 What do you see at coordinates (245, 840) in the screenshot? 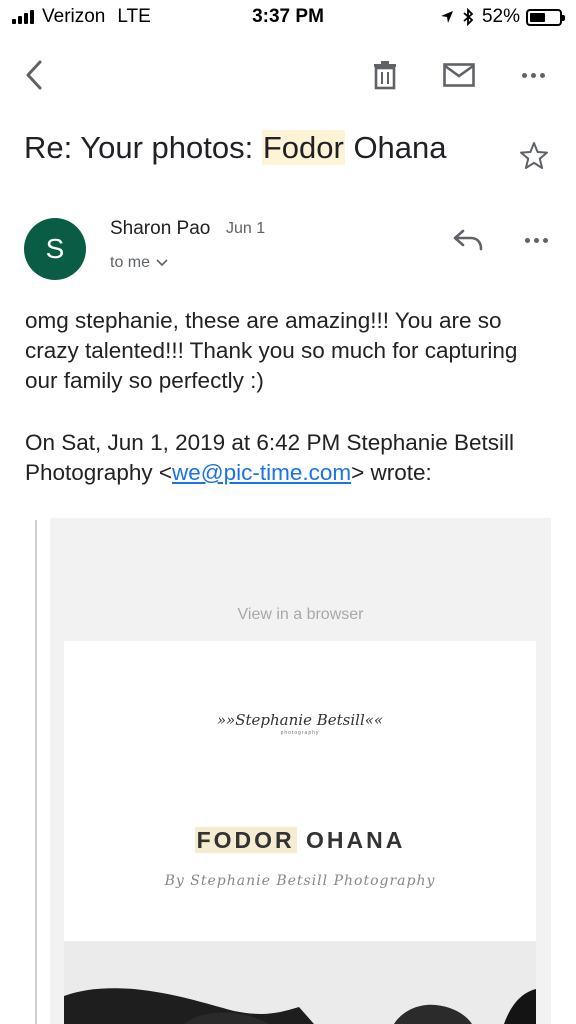
I see `gallery-title-highlight: FODOR` at bounding box center [245, 840].